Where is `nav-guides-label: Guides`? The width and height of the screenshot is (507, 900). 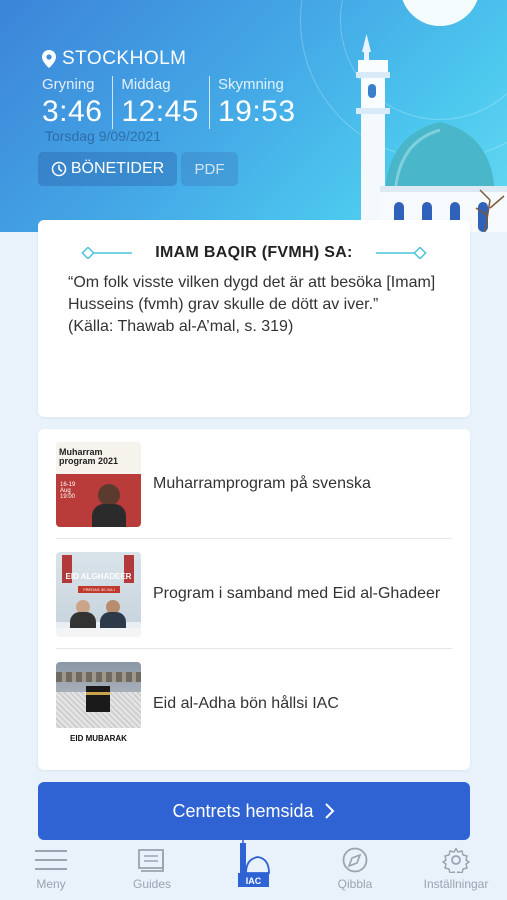
nav-guides-label: Guides is located at coordinates (152, 884).